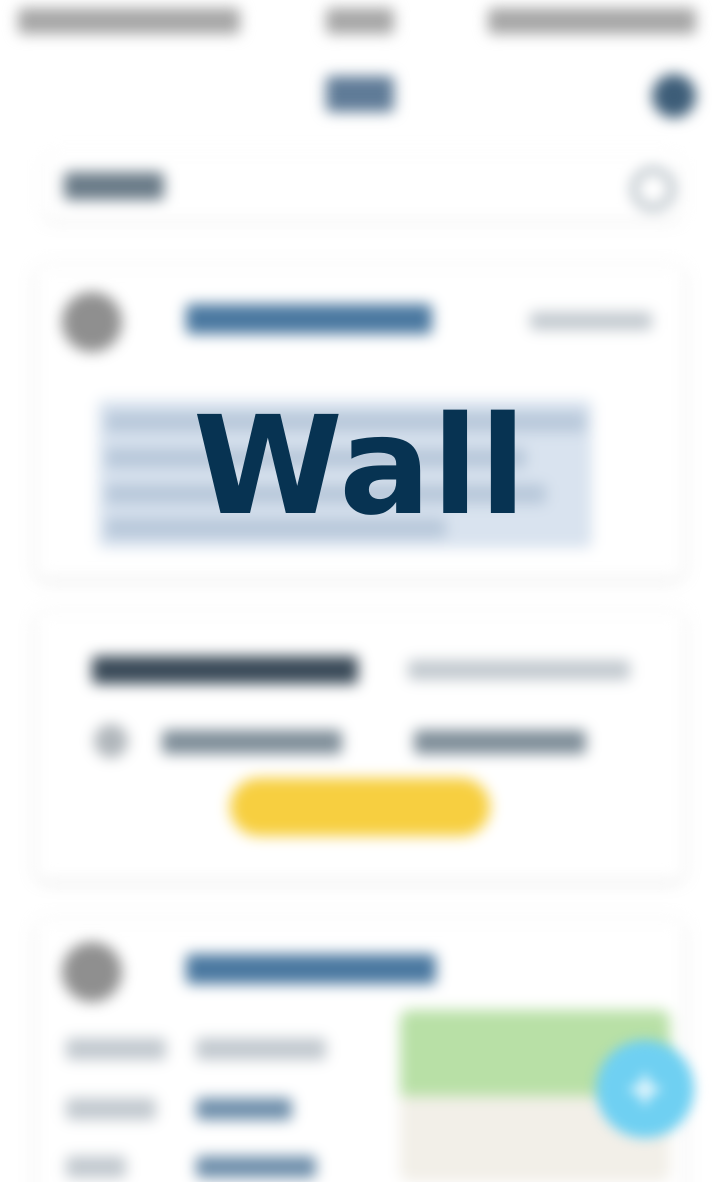 Image resolution: width=720 pixels, height=1182 pixels. I want to click on location-icon, so click(111, 741).